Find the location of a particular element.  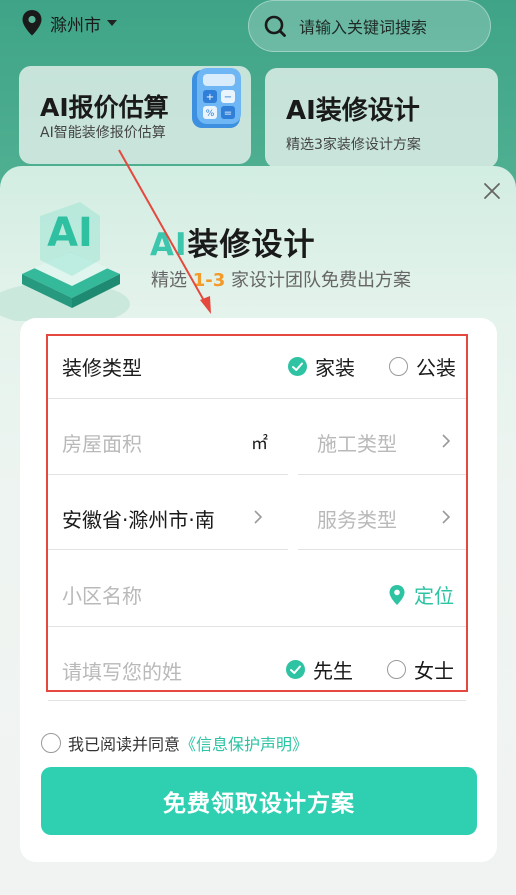

search-bar: 请输入关键词搜索 is located at coordinates (369, 26).